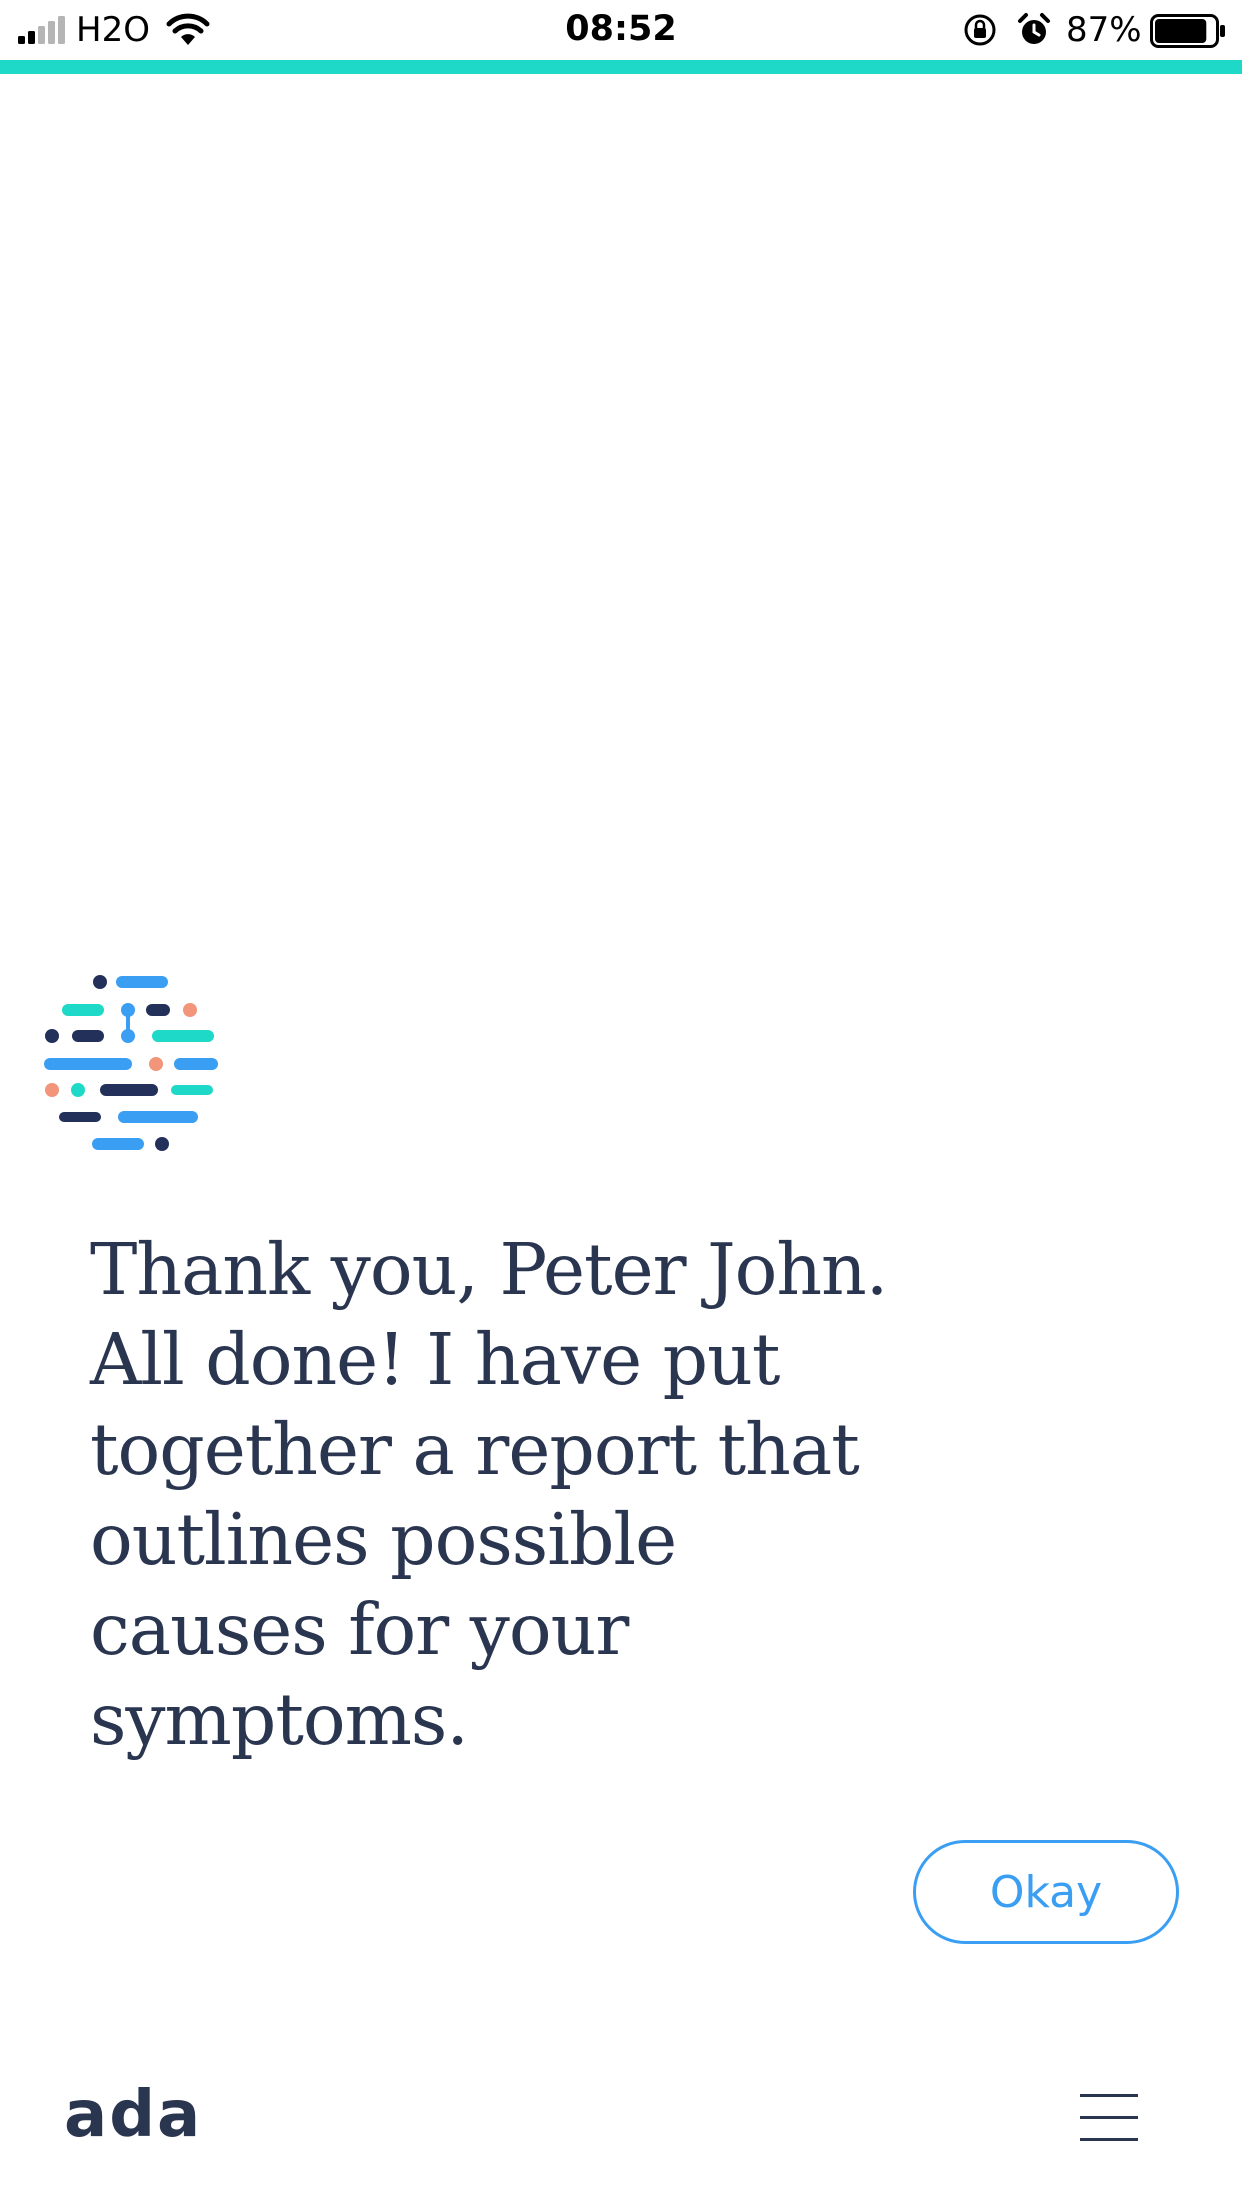  I want to click on battery-percentage: 87%, so click(1104, 30).